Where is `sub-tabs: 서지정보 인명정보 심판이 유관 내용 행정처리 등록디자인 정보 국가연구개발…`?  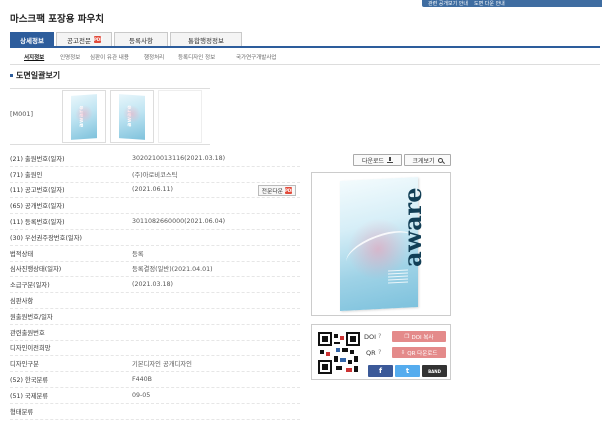
sub-tabs: 서지정보 인명정보 심판이 유관 내용 행정처리 등록디자인 정보 국가연구개발… is located at coordinates (305, 58).